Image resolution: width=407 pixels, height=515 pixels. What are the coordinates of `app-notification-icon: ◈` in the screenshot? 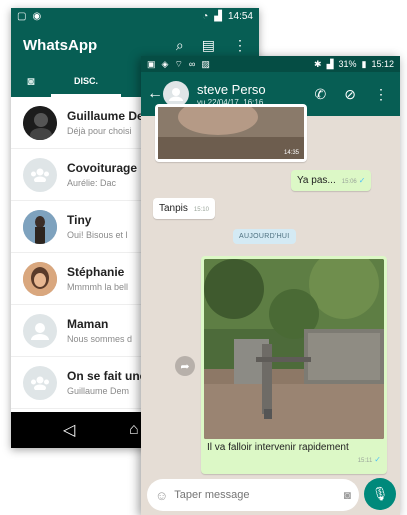 It's located at (165, 63).